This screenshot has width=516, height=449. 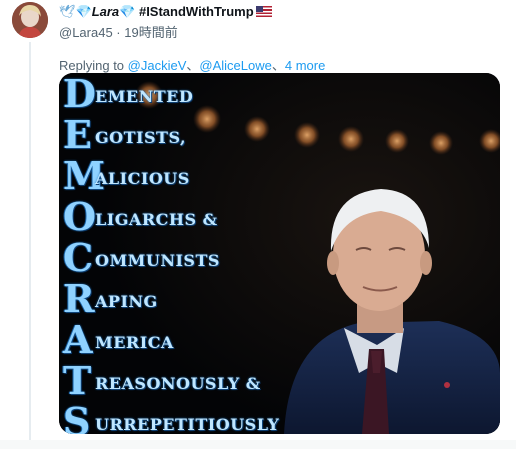 What do you see at coordinates (156, 219) in the screenshot?
I see `acrostic-word: LIGARCHS &` at bounding box center [156, 219].